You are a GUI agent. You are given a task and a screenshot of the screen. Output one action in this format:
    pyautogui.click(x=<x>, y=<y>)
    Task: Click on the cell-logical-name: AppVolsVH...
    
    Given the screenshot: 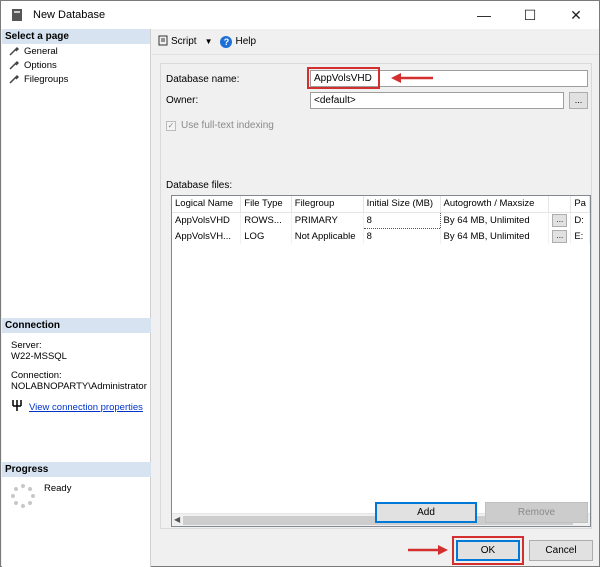 What is the action you would take?
    pyautogui.click(x=207, y=236)
    